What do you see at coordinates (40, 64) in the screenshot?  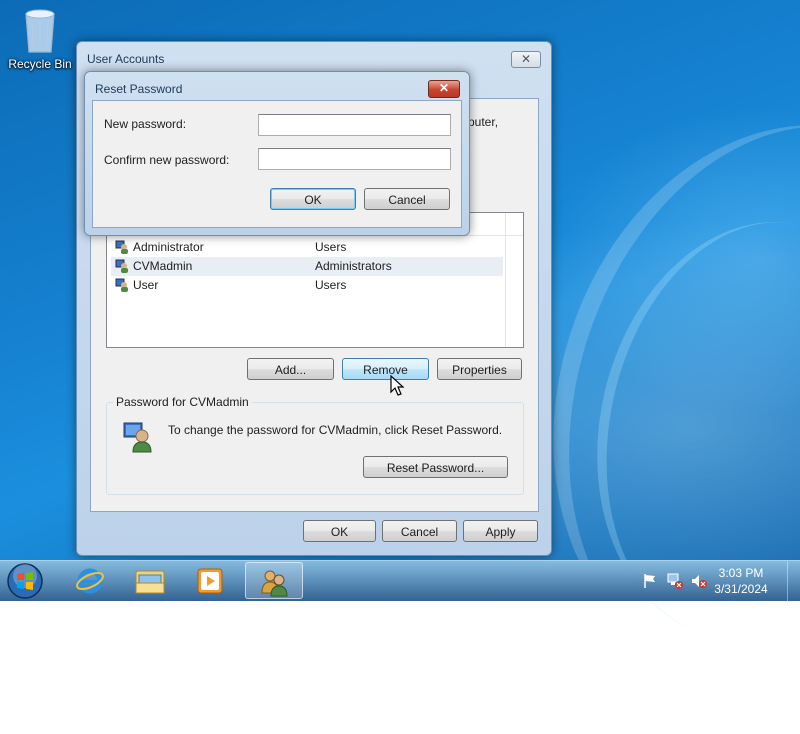 I see `recycle-bin-label: Recycle Bin` at bounding box center [40, 64].